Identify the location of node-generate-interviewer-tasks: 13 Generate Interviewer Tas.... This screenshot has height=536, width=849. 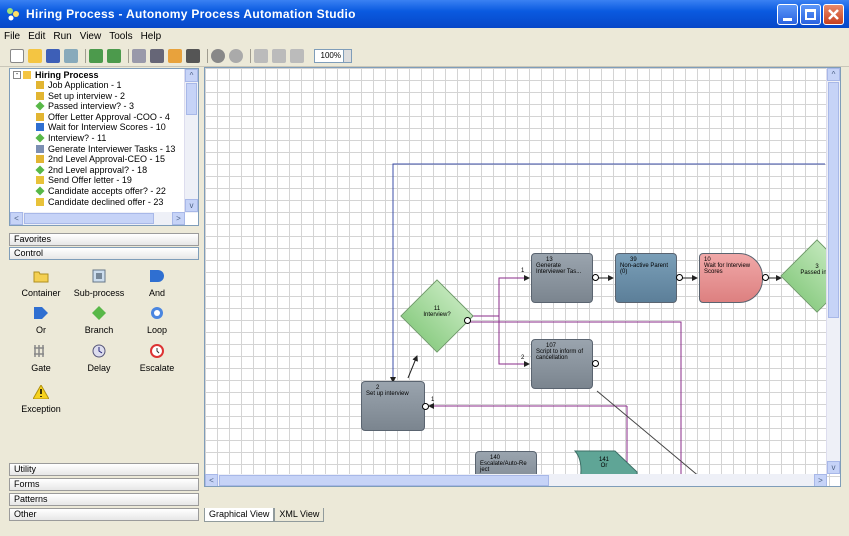
(562, 278).